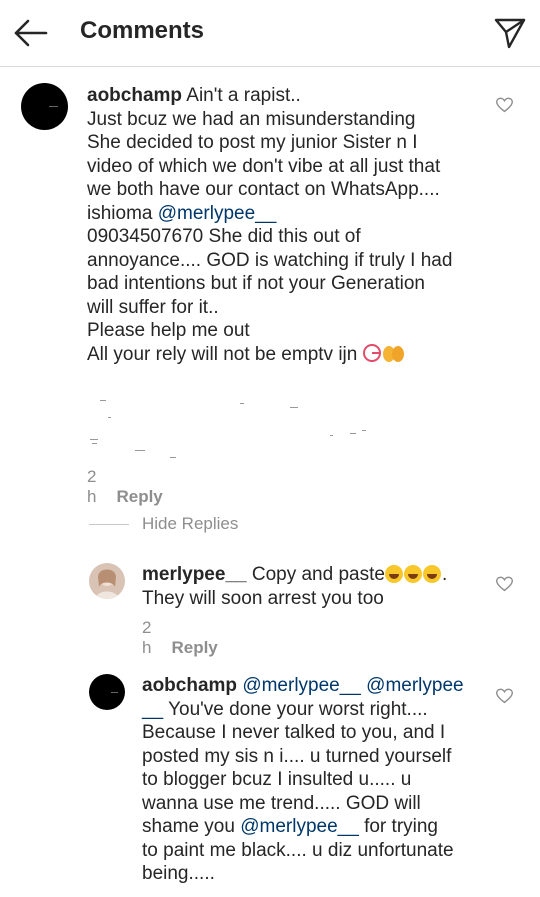  Describe the element at coordinates (134, 95) in the screenshot. I see `comment-username: aobchamp` at that location.